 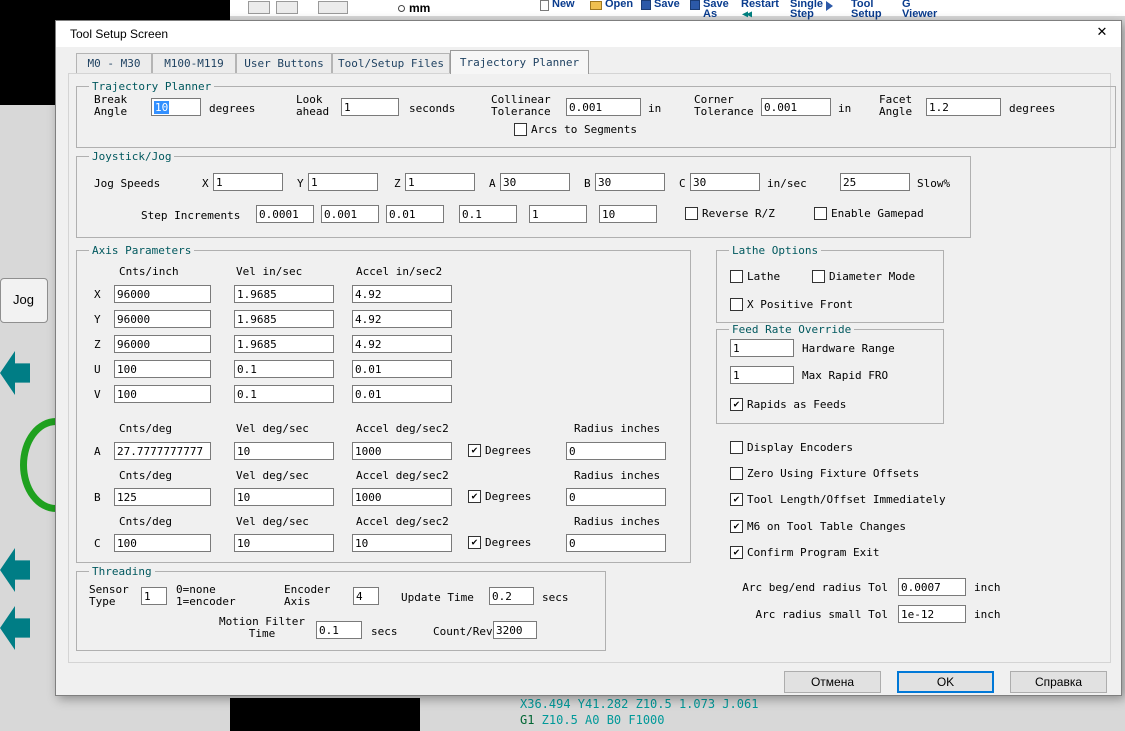 I want to click on jog-speed-b-input, so click(x=630, y=182).